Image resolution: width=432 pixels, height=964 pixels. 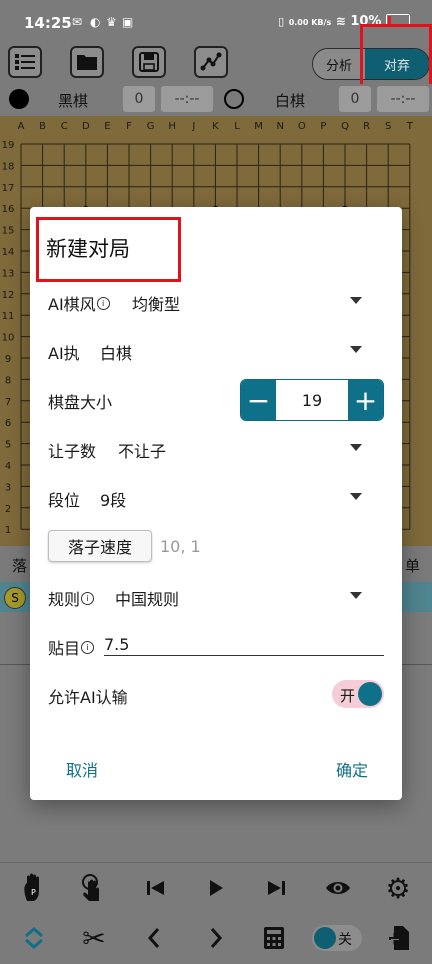 What do you see at coordinates (8, 487) in the screenshot?
I see `row-label: 3` at bounding box center [8, 487].